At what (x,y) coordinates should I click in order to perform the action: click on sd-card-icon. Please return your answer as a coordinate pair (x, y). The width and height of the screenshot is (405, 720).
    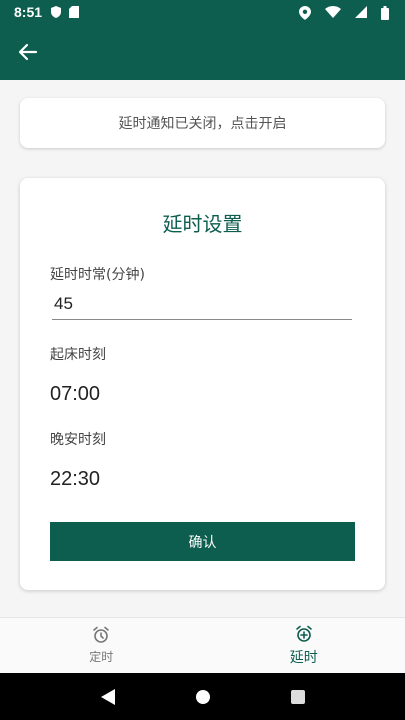
    Looking at the image, I should click on (74, 12).